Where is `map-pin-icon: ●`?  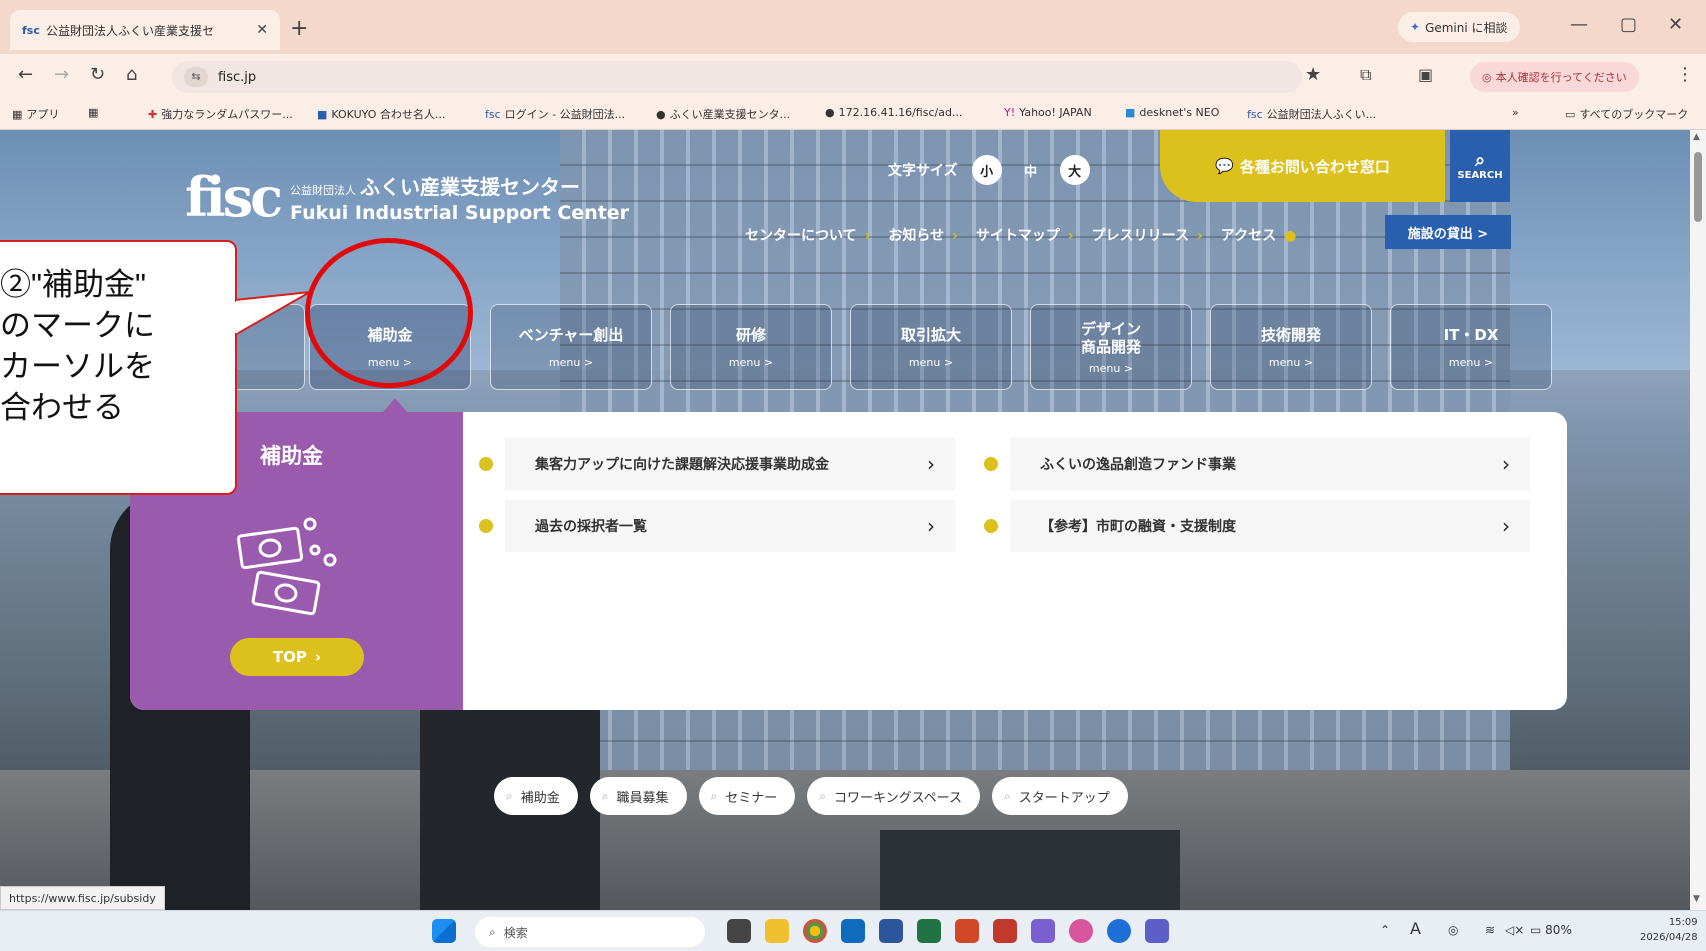 map-pin-icon: ● is located at coordinates (1290, 236).